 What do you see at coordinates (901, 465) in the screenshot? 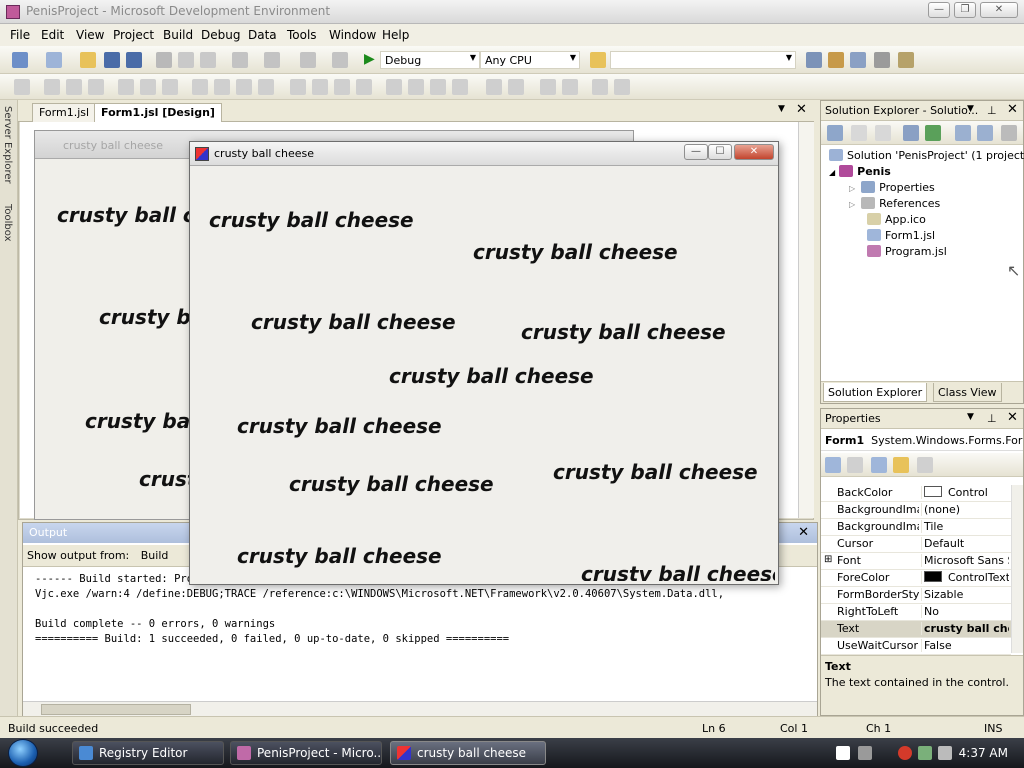
I see `events-icon` at bounding box center [901, 465].